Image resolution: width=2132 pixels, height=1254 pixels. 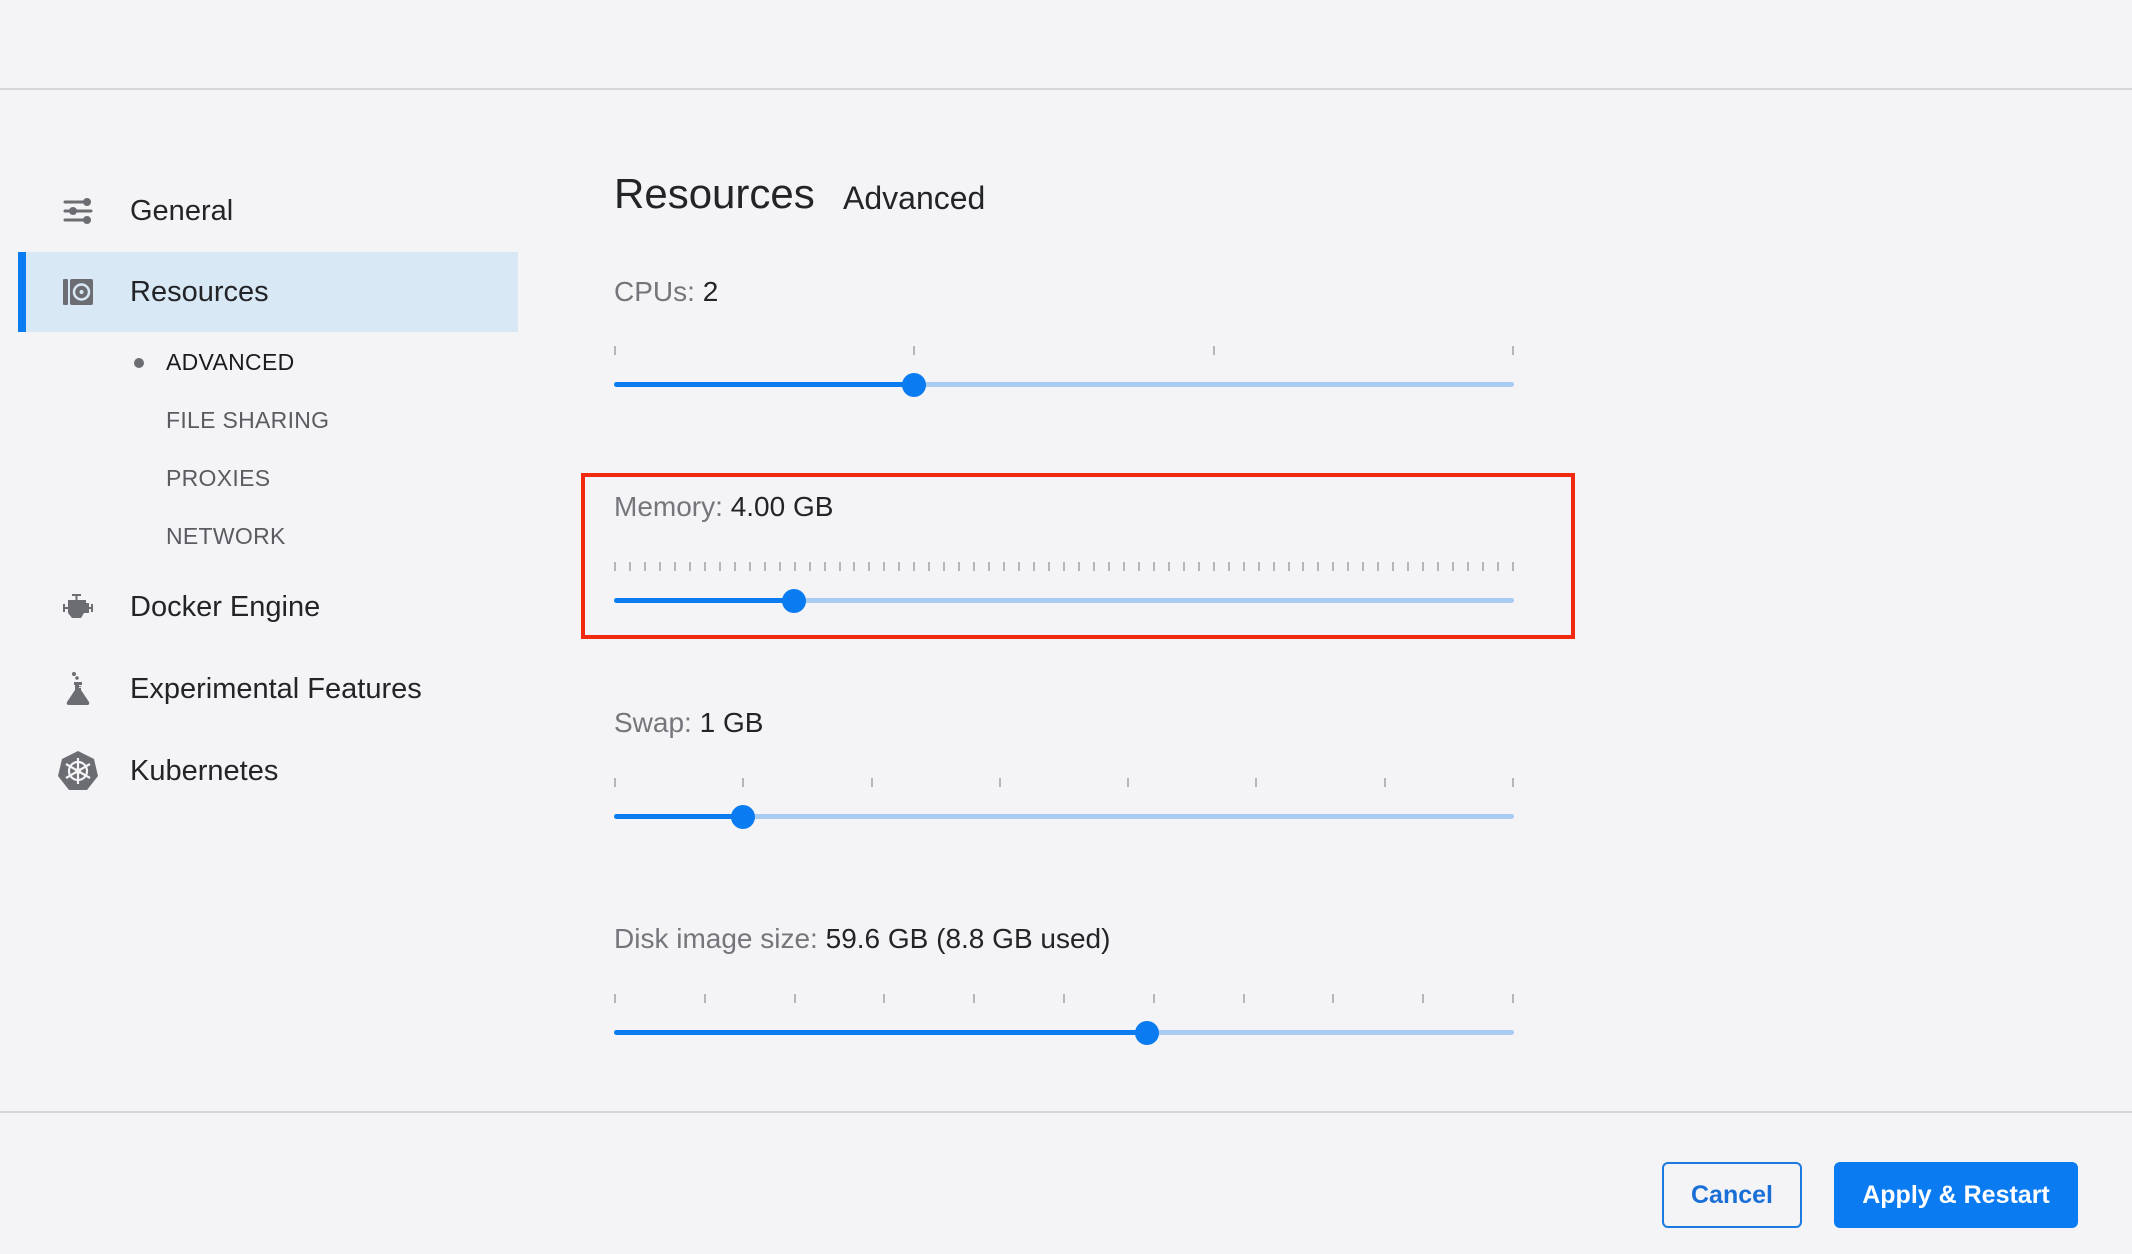 I want to click on page-subtitle: Advanced, so click(x=914, y=198).